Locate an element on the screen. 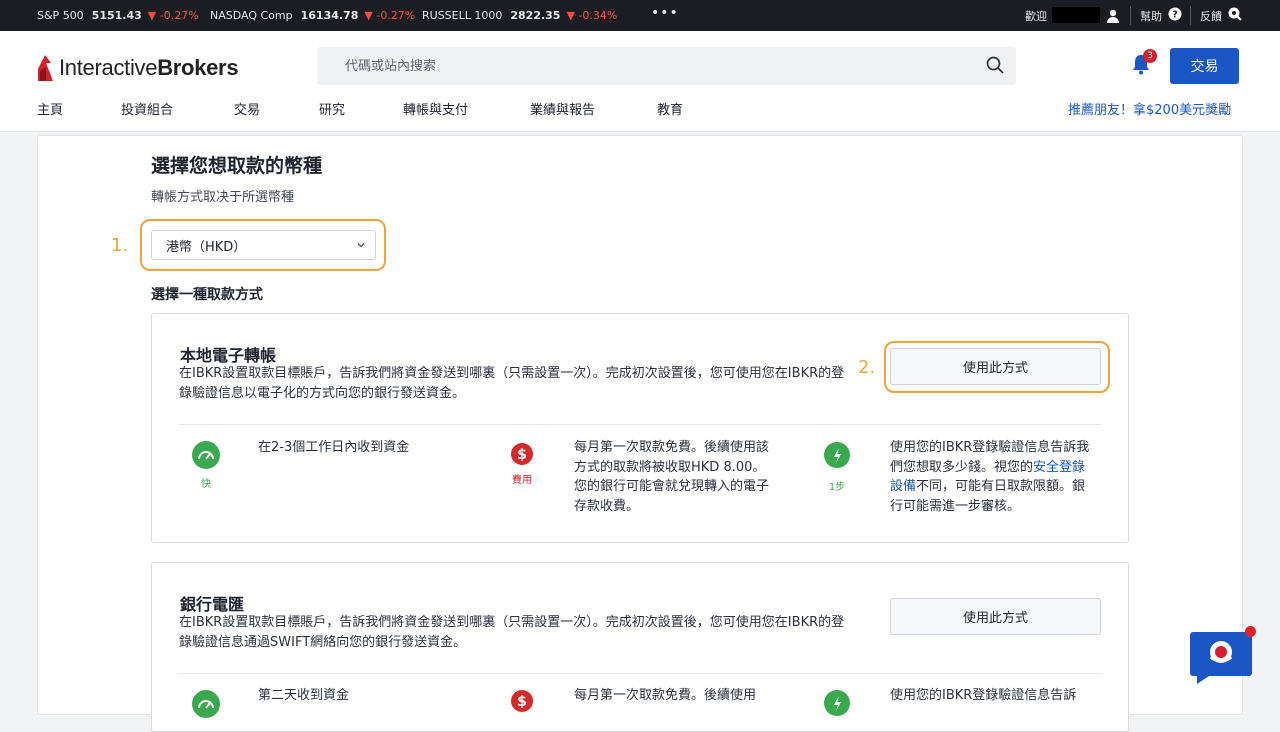  method-heading: 選擇一種取款方式 is located at coordinates (207, 295).